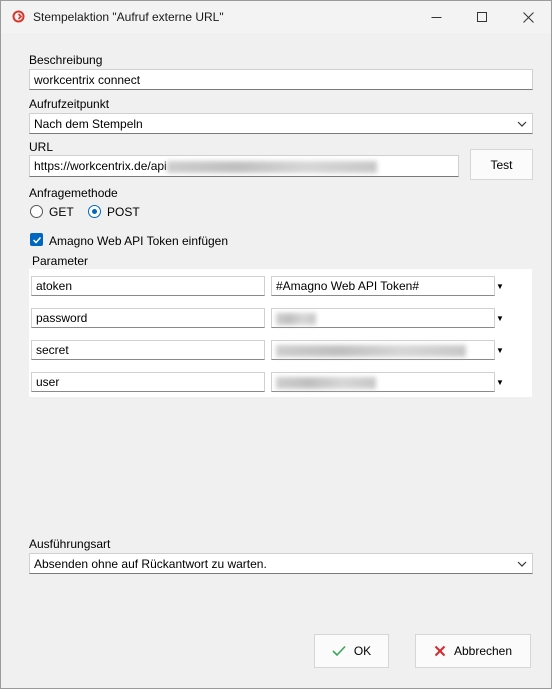 This screenshot has height=689, width=552. What do you see at coordinates (281, 79) in the screenshot?
I see `beschreibung-input: workcentrix connect` at bounding box center [281, 79].